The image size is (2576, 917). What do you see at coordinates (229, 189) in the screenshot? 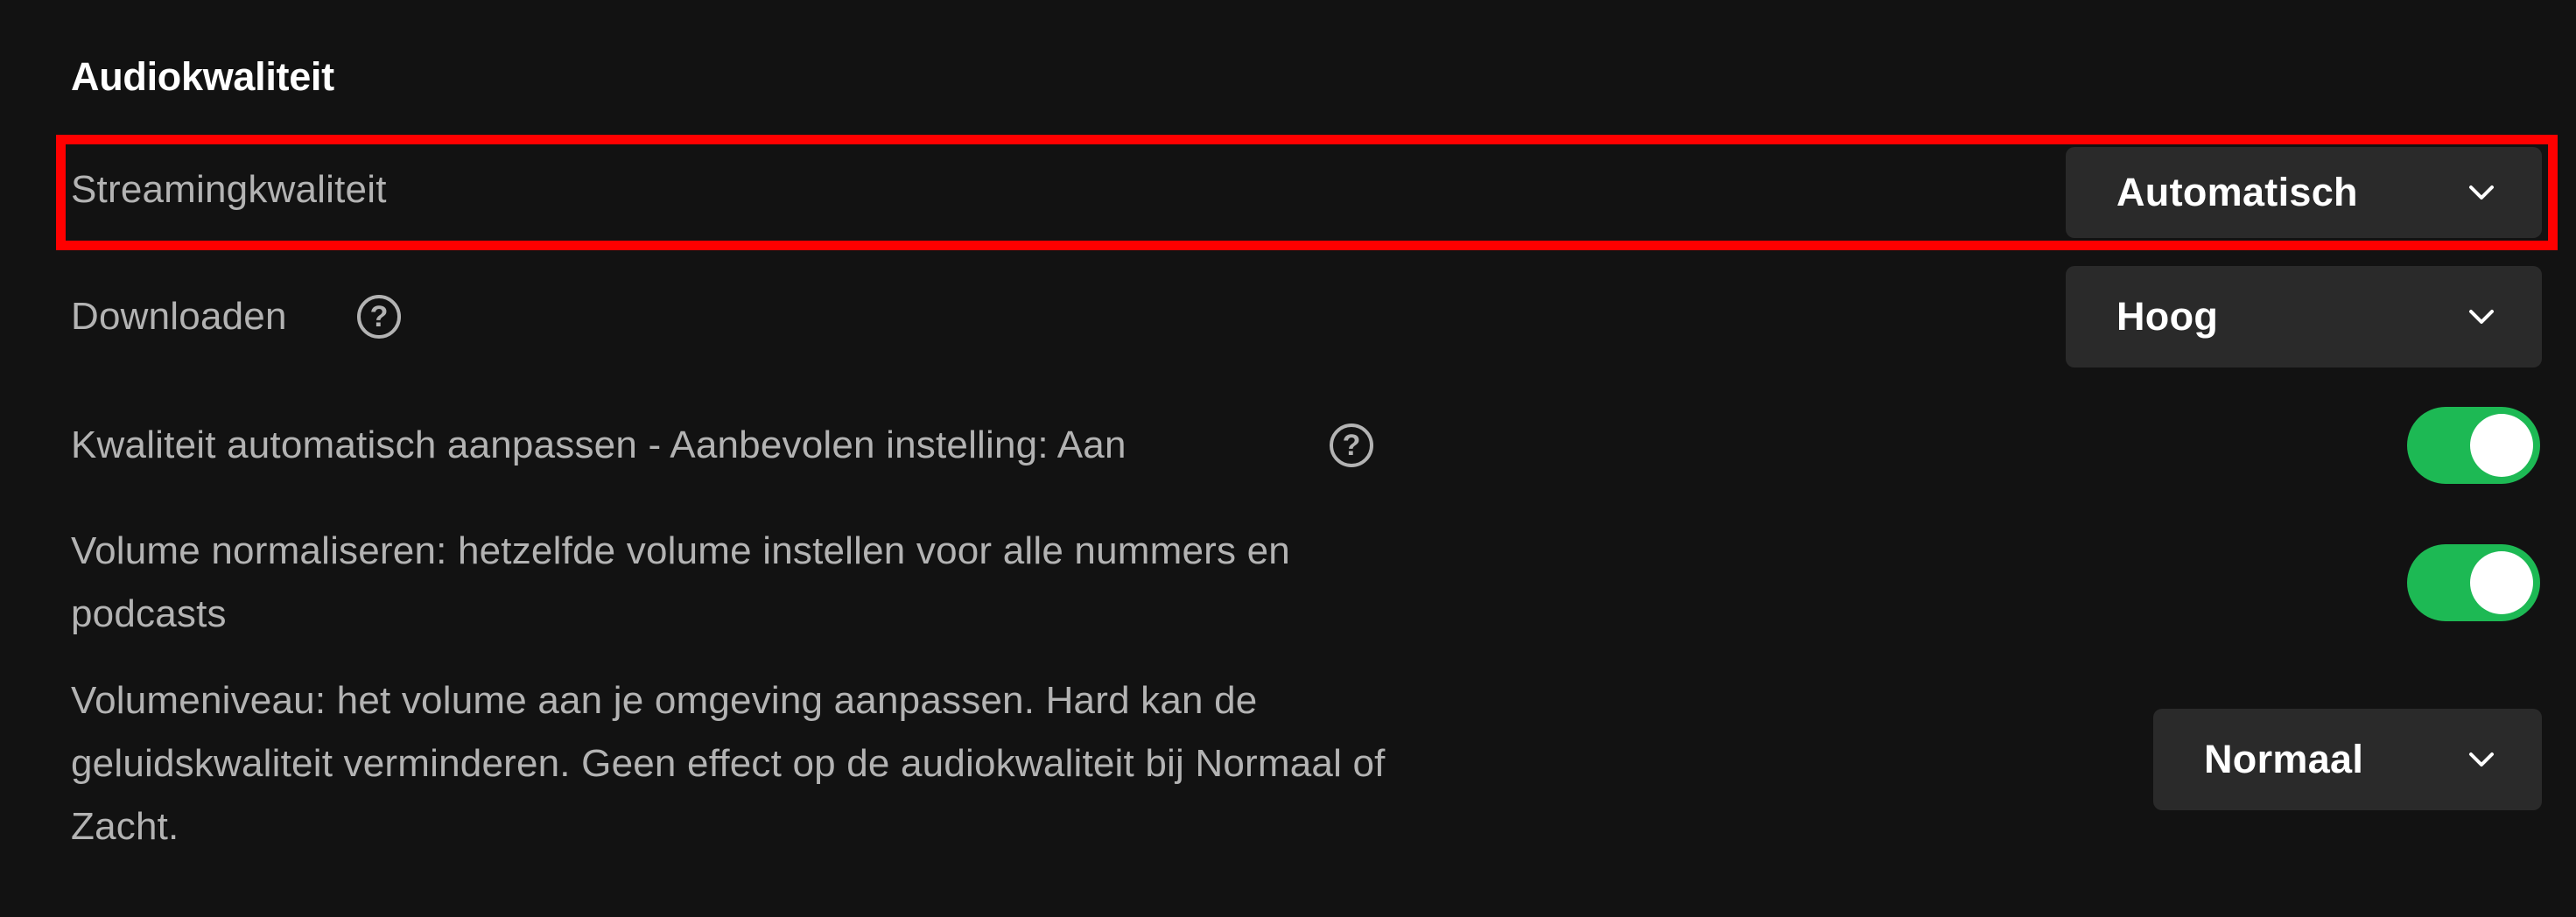
I see `streaming-quality-label: Streamingkwaliteit` at bounding box center [229, 189].